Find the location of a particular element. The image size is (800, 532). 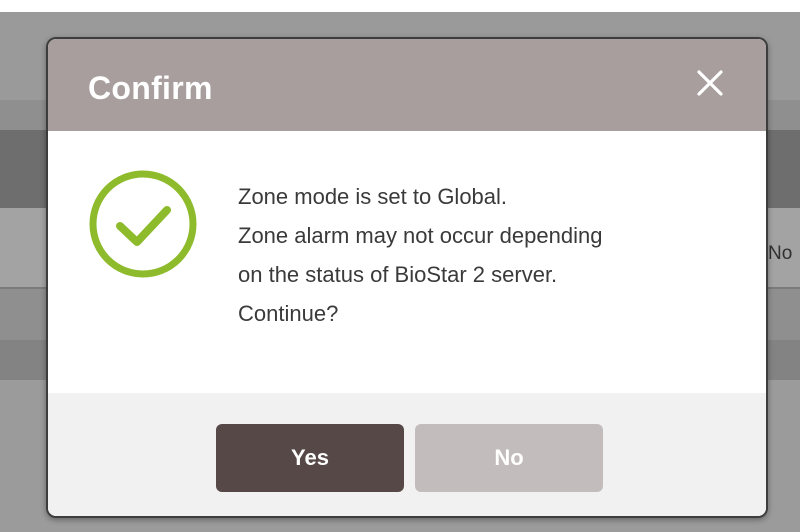

check-circle-icon is located at coordinates (143, 224).